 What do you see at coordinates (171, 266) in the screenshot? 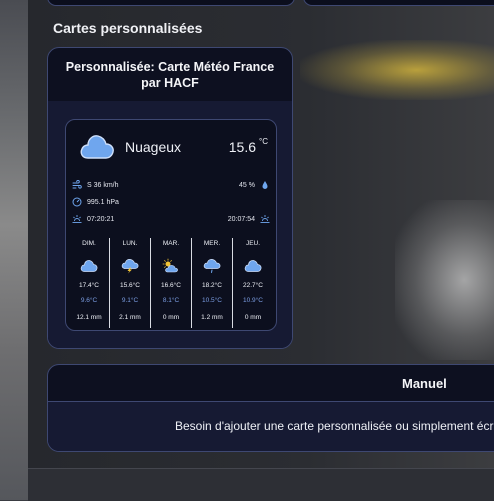
I see `partly-cloudy-icon` at bounding box center [171, 266].